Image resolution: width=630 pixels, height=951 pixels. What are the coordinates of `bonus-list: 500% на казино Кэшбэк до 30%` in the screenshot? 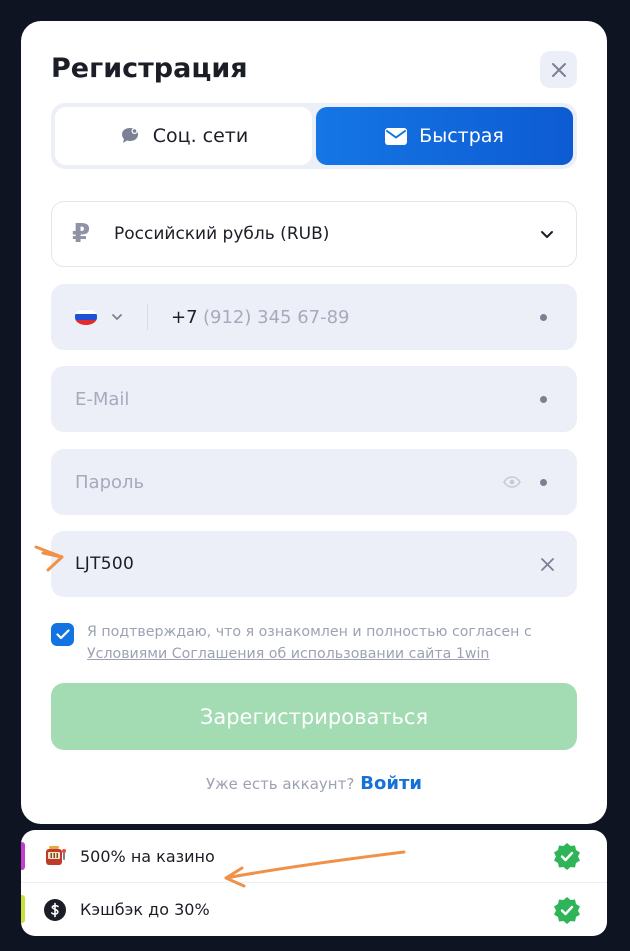 It's located at (314, 883).